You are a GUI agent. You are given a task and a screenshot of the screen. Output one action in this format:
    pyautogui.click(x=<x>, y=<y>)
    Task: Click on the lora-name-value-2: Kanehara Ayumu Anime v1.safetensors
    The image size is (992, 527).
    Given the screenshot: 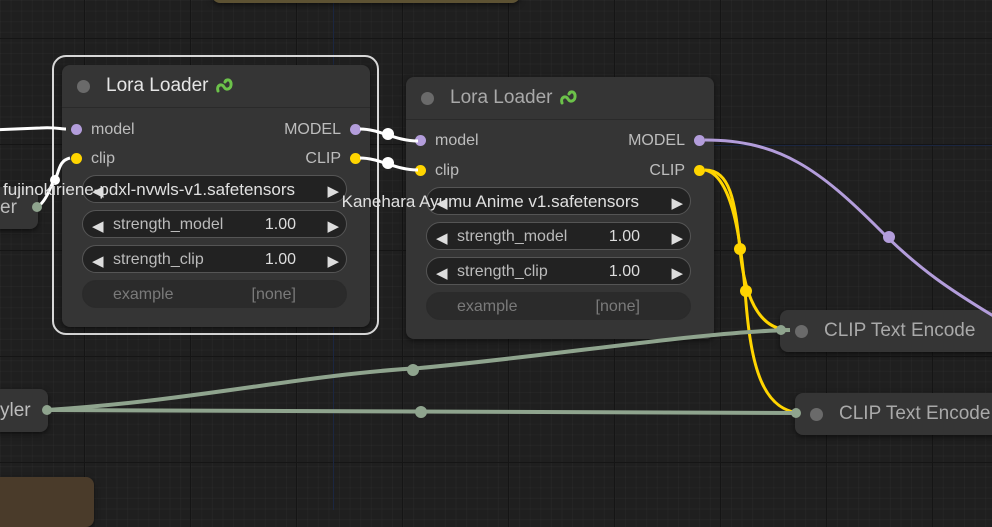 What is the action you would take?
    pyautogui.click(x=490, y=201)
    